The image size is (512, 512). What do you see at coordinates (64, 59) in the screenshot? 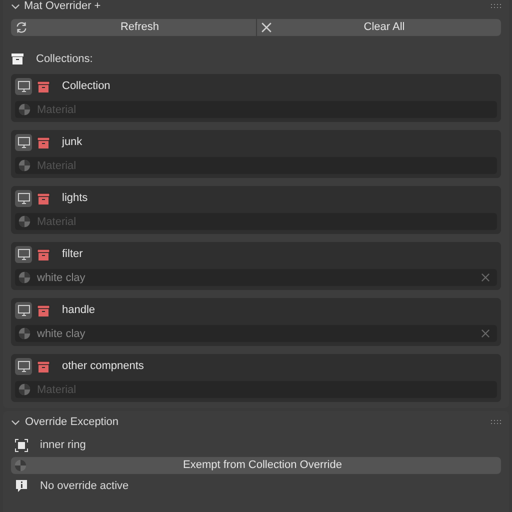
I see `collections-label: Collections:` at bounding box center [64, 59].